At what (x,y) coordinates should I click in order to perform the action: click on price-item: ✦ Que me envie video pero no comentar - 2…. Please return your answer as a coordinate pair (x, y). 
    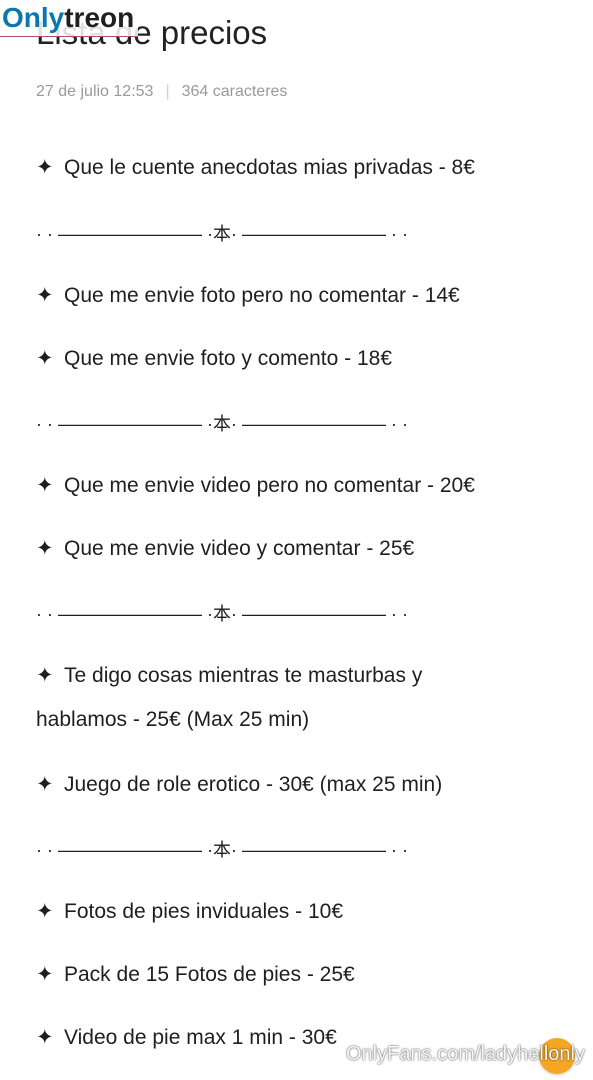
    Looking at the image, I should click on (255, 485).